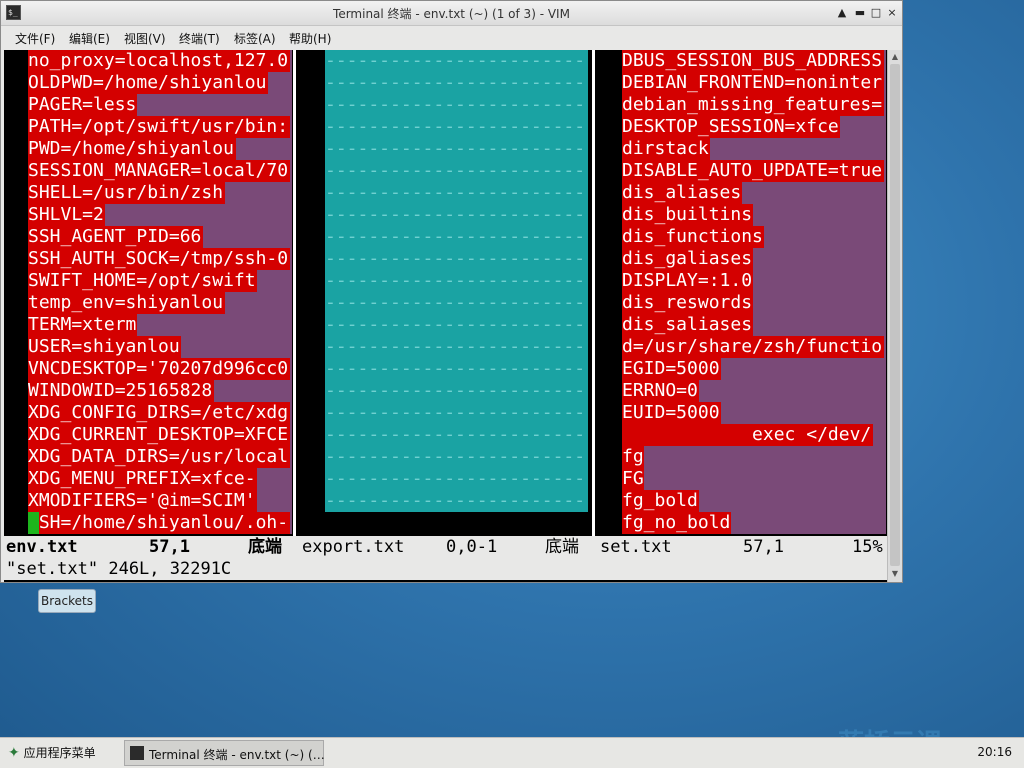  What do you see at coordinates (665, 148) in the screenshot?
I see `line-text: dirstack` at bounding box center [665, 148].